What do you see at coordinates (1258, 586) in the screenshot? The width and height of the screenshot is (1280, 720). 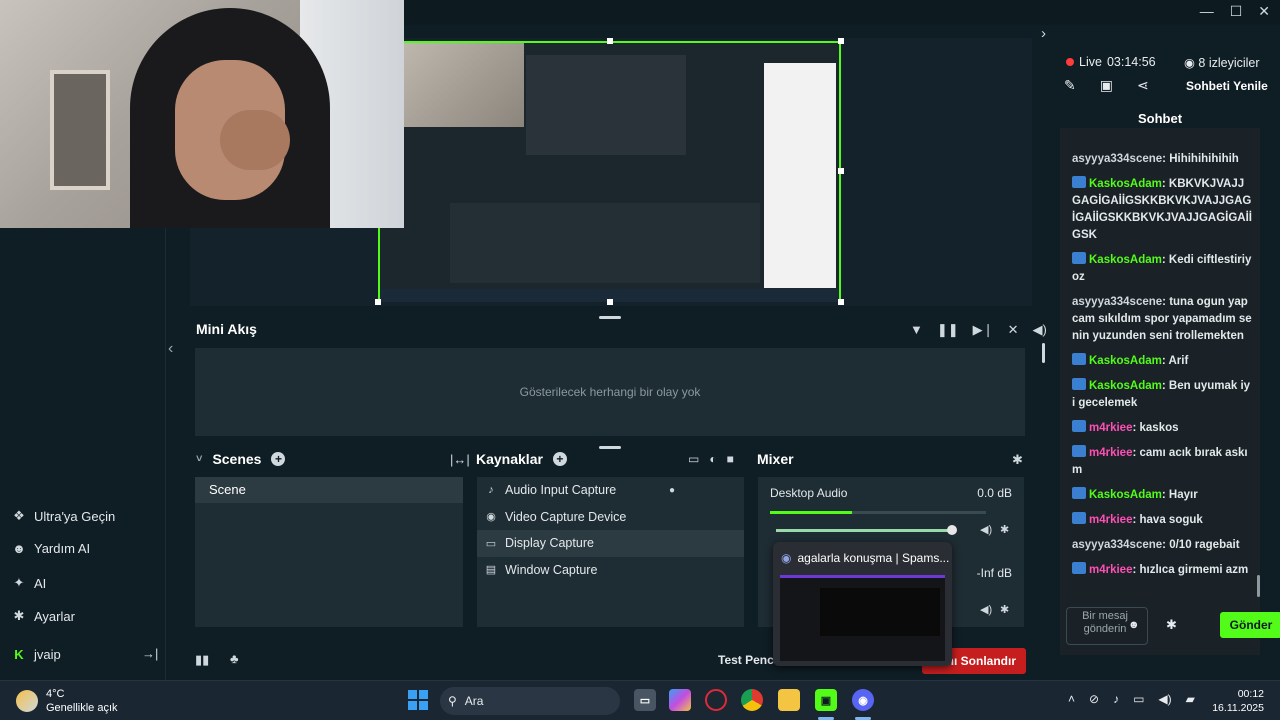 I see `chat-scrollbar` at bounding box center [1258, 586].